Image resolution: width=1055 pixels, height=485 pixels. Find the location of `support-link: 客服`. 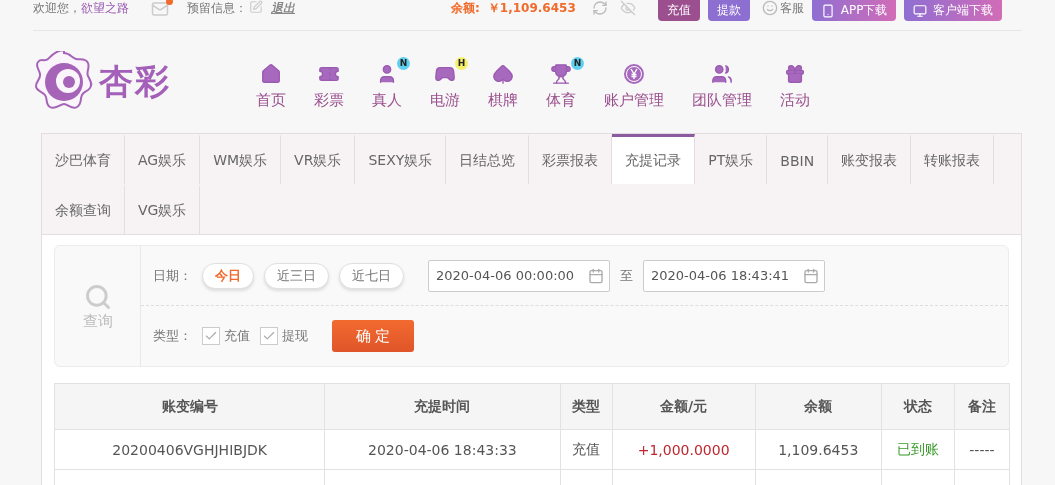

support-link: 客服 is located at coordinates (791, 8).